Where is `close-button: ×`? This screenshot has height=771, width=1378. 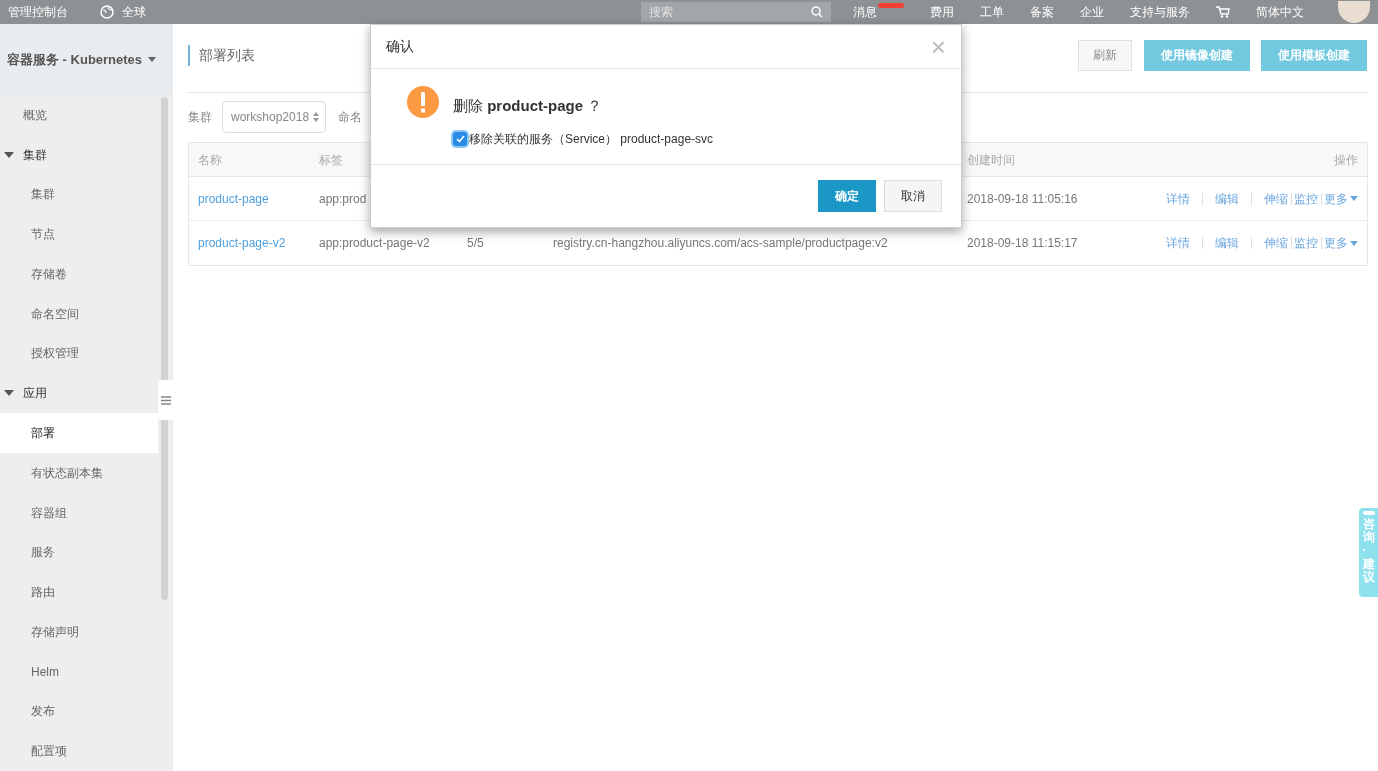
close-button: × is located at coordinates (938, 46).